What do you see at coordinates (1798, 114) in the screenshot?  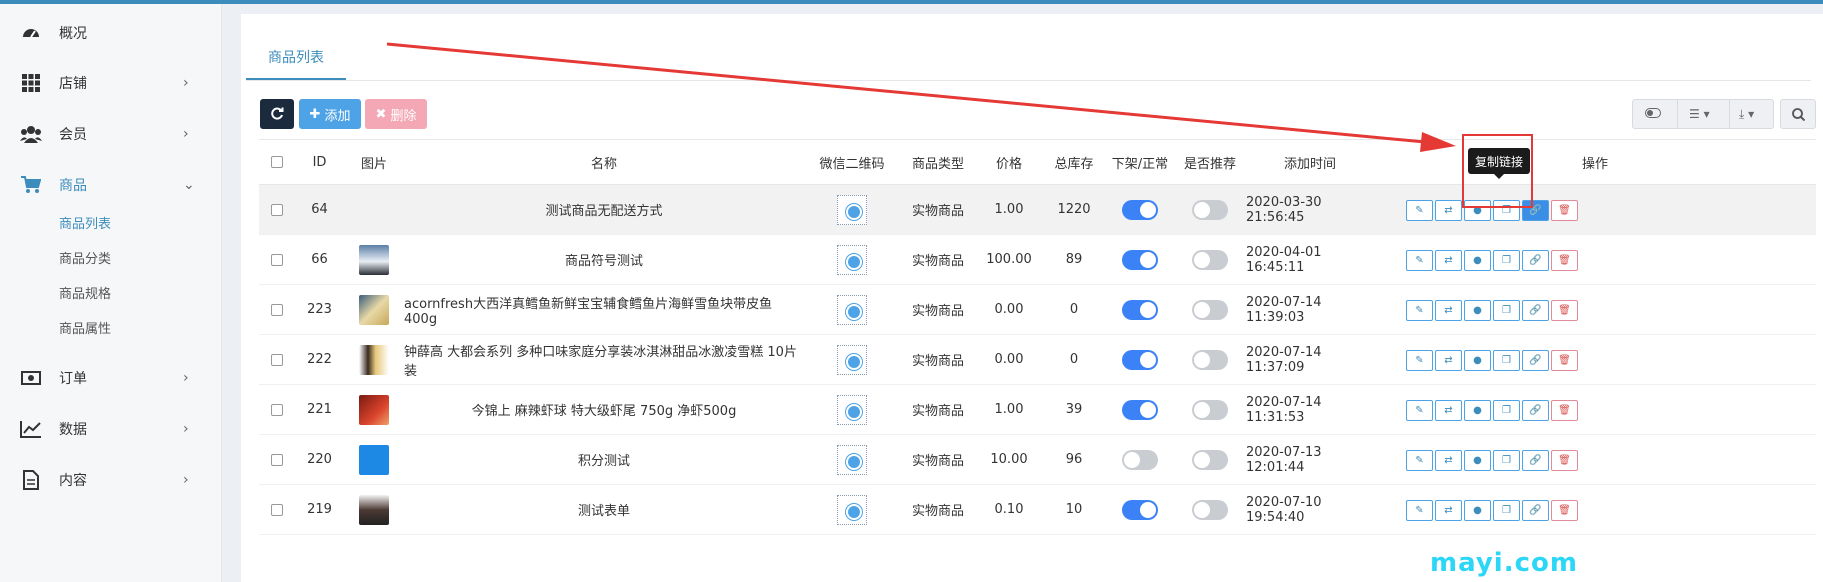 I see `search-button` at bounding box center [1798, 114].